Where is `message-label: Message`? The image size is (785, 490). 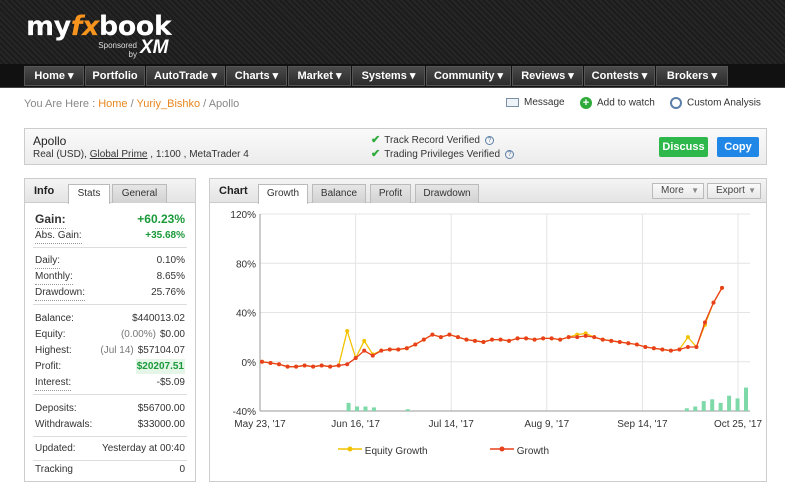 message-label: Message is located at coordinates (544, 102).